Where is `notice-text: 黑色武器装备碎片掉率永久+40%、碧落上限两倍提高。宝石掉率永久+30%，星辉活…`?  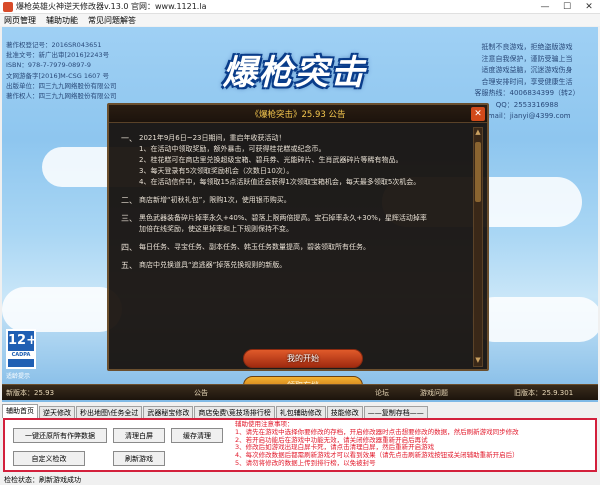 notice-text: 黑色武器装备碎片掉率永久+40%、碧落上限两倍提高。宝石掉率永久+30%，星辉活… is located at coordinates (283, 218).